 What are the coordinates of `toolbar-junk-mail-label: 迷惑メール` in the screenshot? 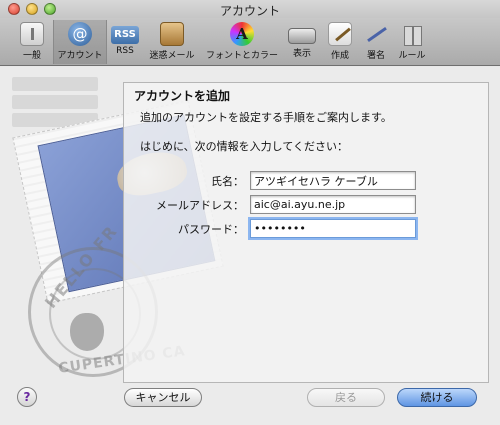 It's located at (172, 56).